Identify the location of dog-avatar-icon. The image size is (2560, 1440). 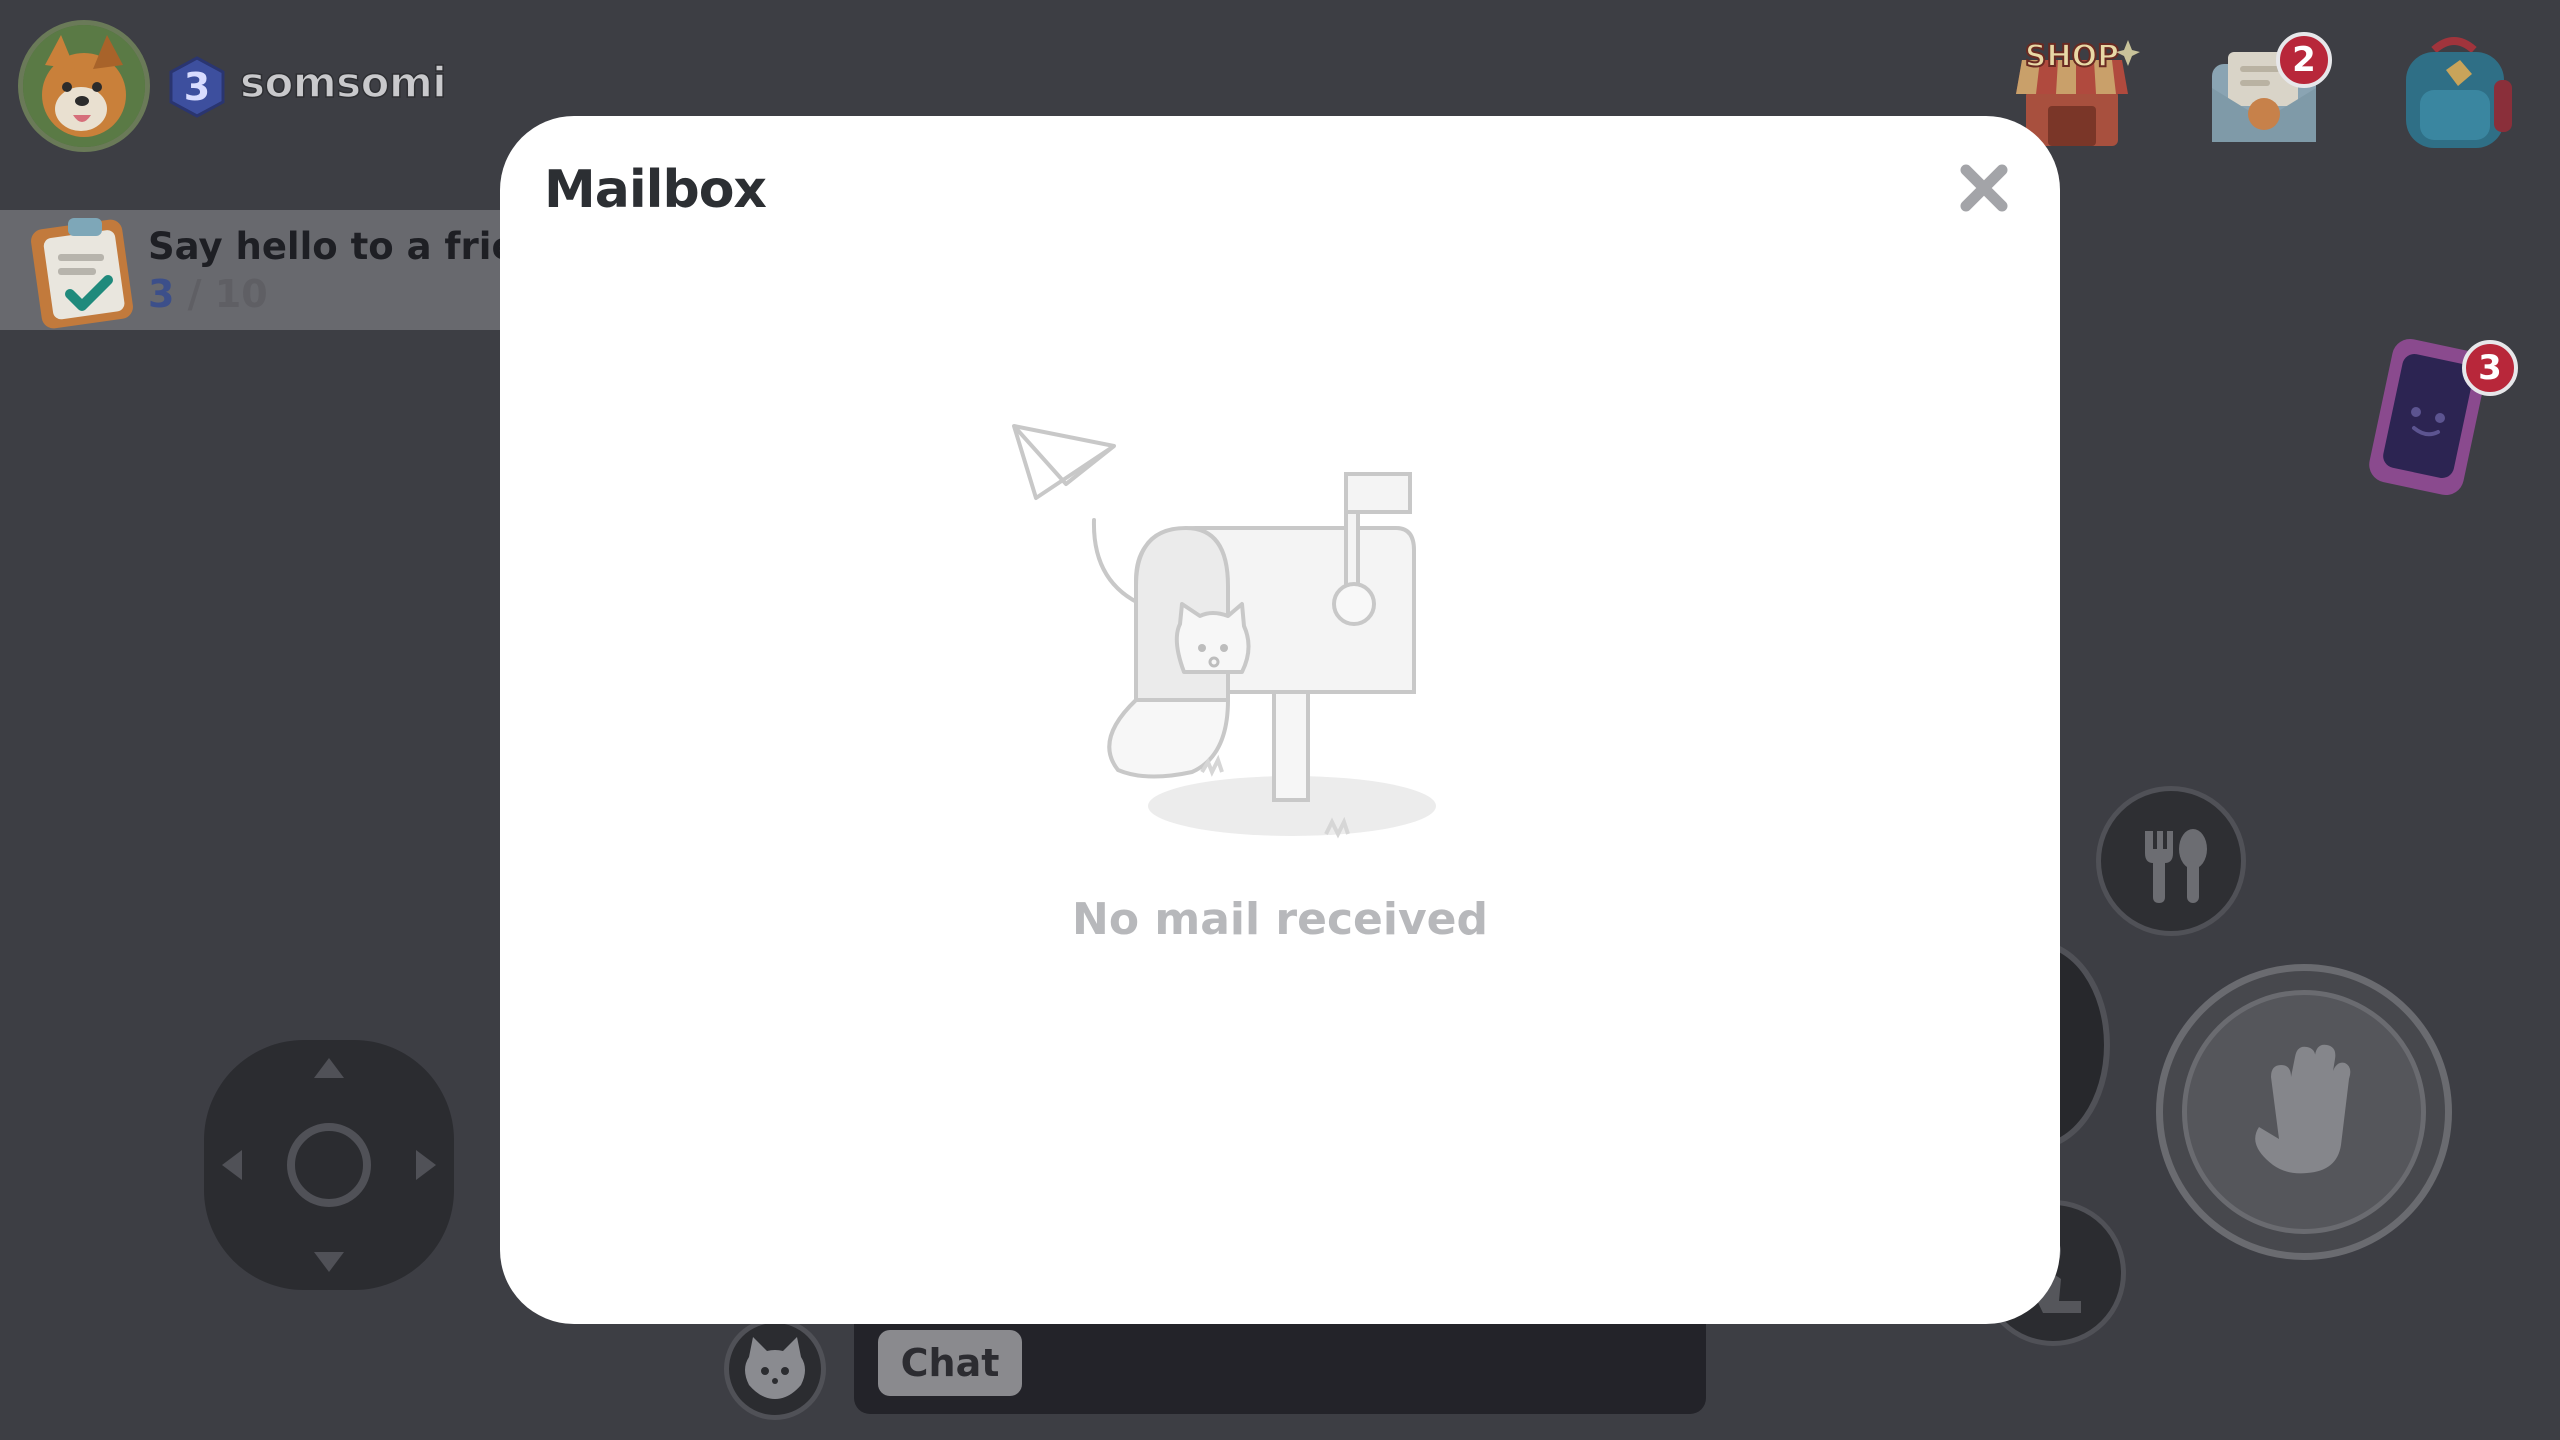
(84, 86).